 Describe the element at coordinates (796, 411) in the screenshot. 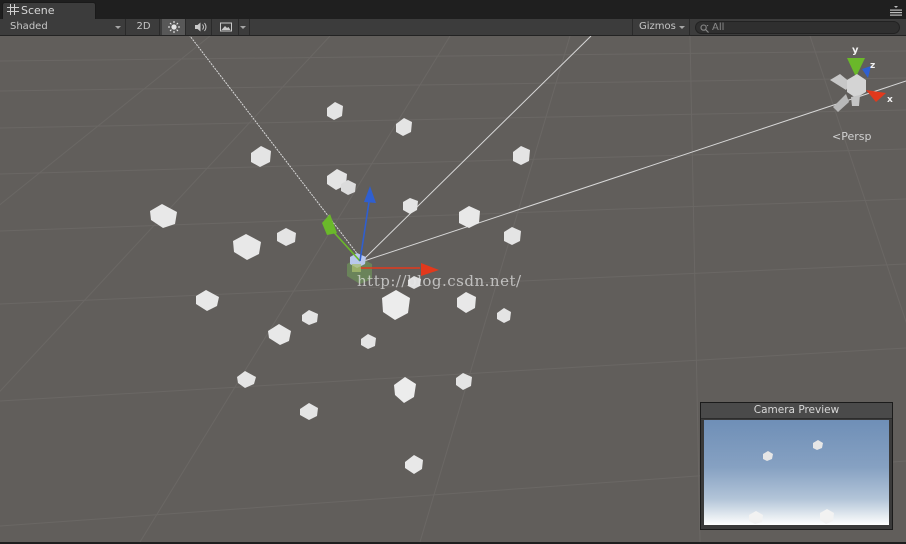

I see `camera-preview-title: Camera Preview` at that location.